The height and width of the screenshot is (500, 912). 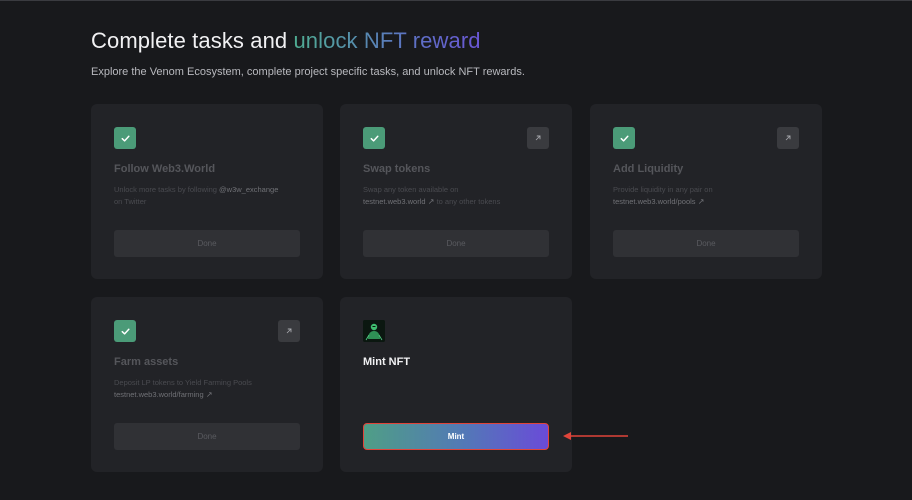 I want to click on mint-button: Mint, so click(x=456, y=436).